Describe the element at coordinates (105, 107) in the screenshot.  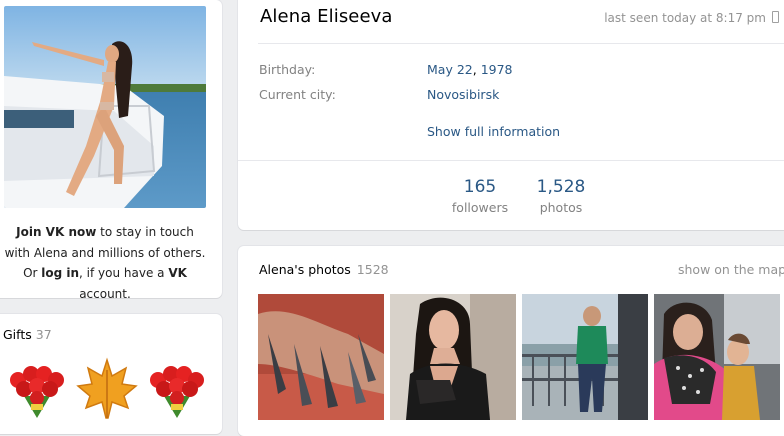
I see `profile-avatar-photo` at that location.